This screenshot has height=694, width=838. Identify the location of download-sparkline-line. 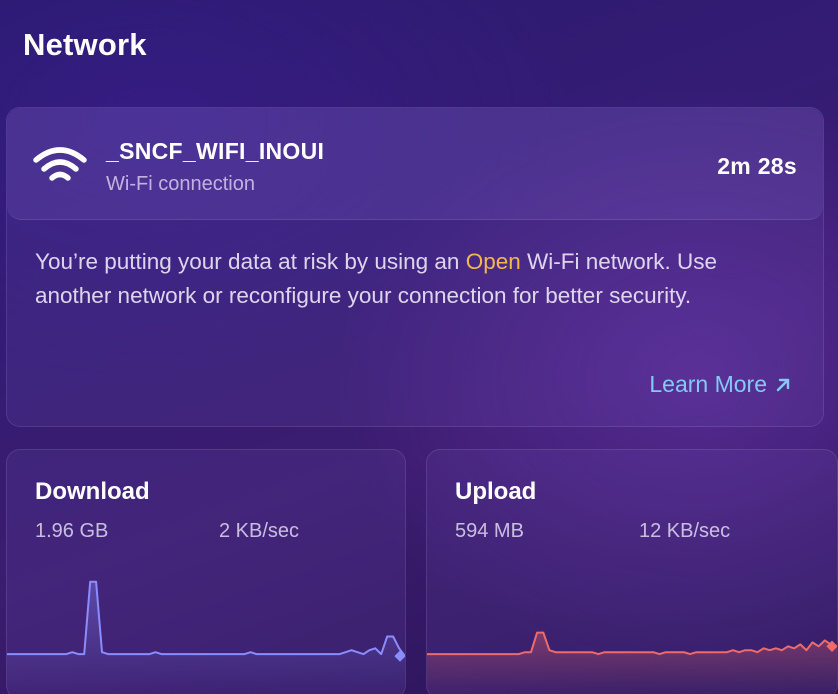
(206, 618).